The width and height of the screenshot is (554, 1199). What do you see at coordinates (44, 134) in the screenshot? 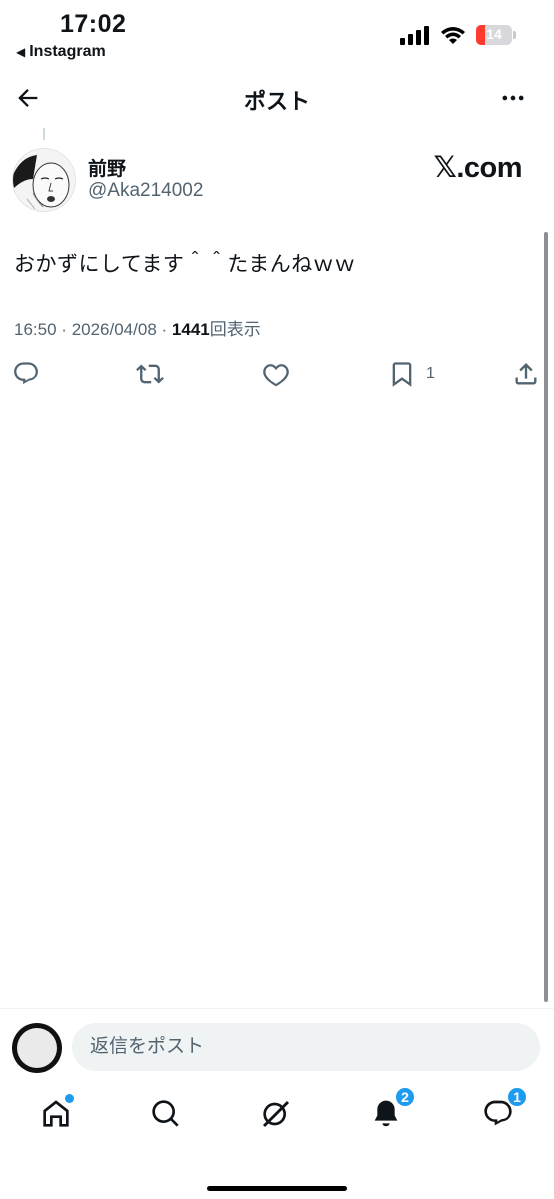
I see `thread-connector-line` at bounding box center [44, 134].